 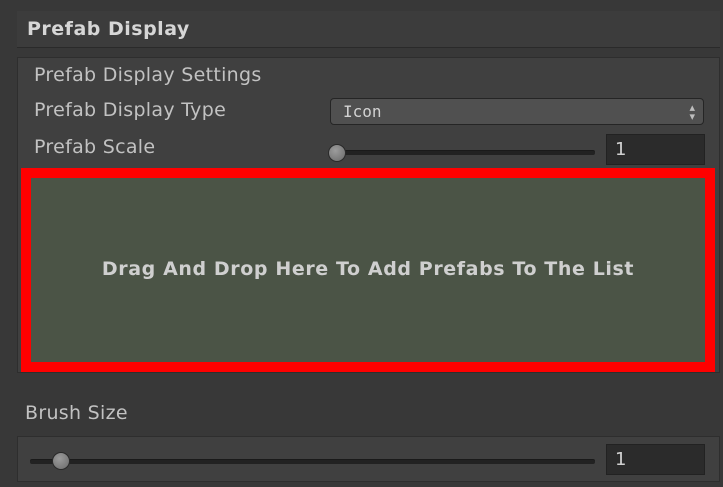 I want to click on brush-size-slider-track, so click(x=312, y=461).